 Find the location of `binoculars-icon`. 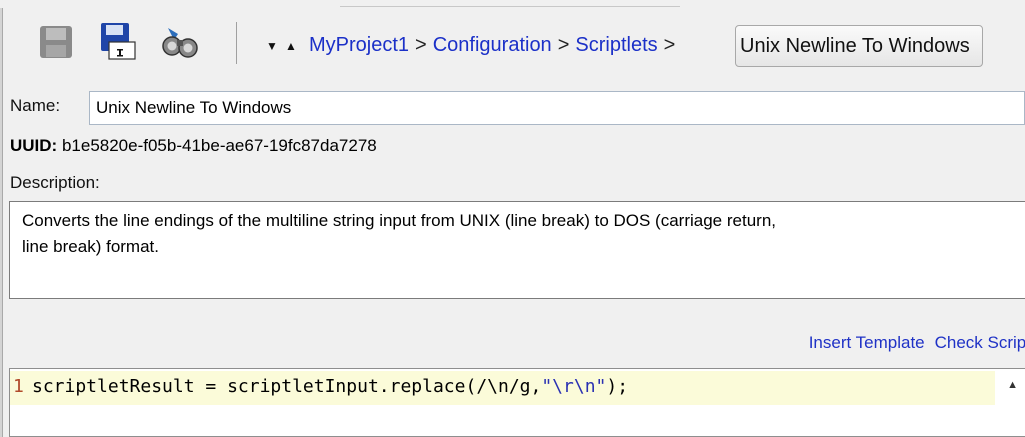

binoculars-icon is located at coordinates (180, 42).